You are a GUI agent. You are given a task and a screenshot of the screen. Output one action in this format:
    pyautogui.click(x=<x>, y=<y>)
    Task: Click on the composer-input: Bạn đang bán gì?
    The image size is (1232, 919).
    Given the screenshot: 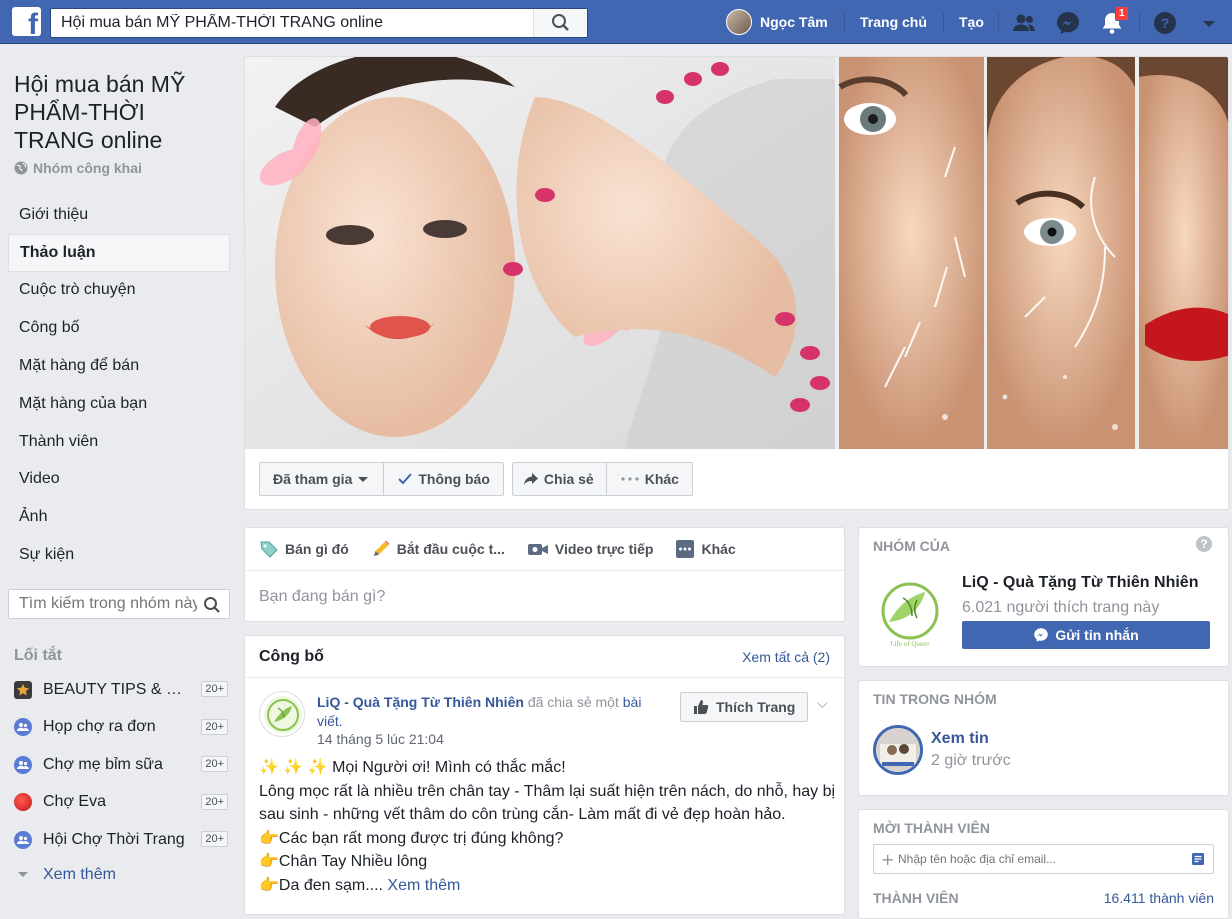 What is the action you would take?
    pyautogui.click(x=322, y=597)
    